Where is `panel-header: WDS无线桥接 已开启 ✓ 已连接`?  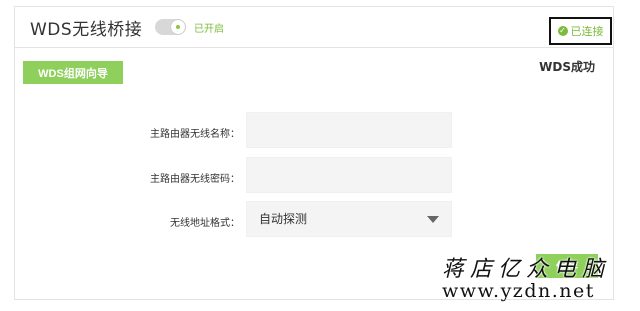
panel-header: WDS无线桥接 已开启 ✓ 已连接 is located at coordinates (314, 27).